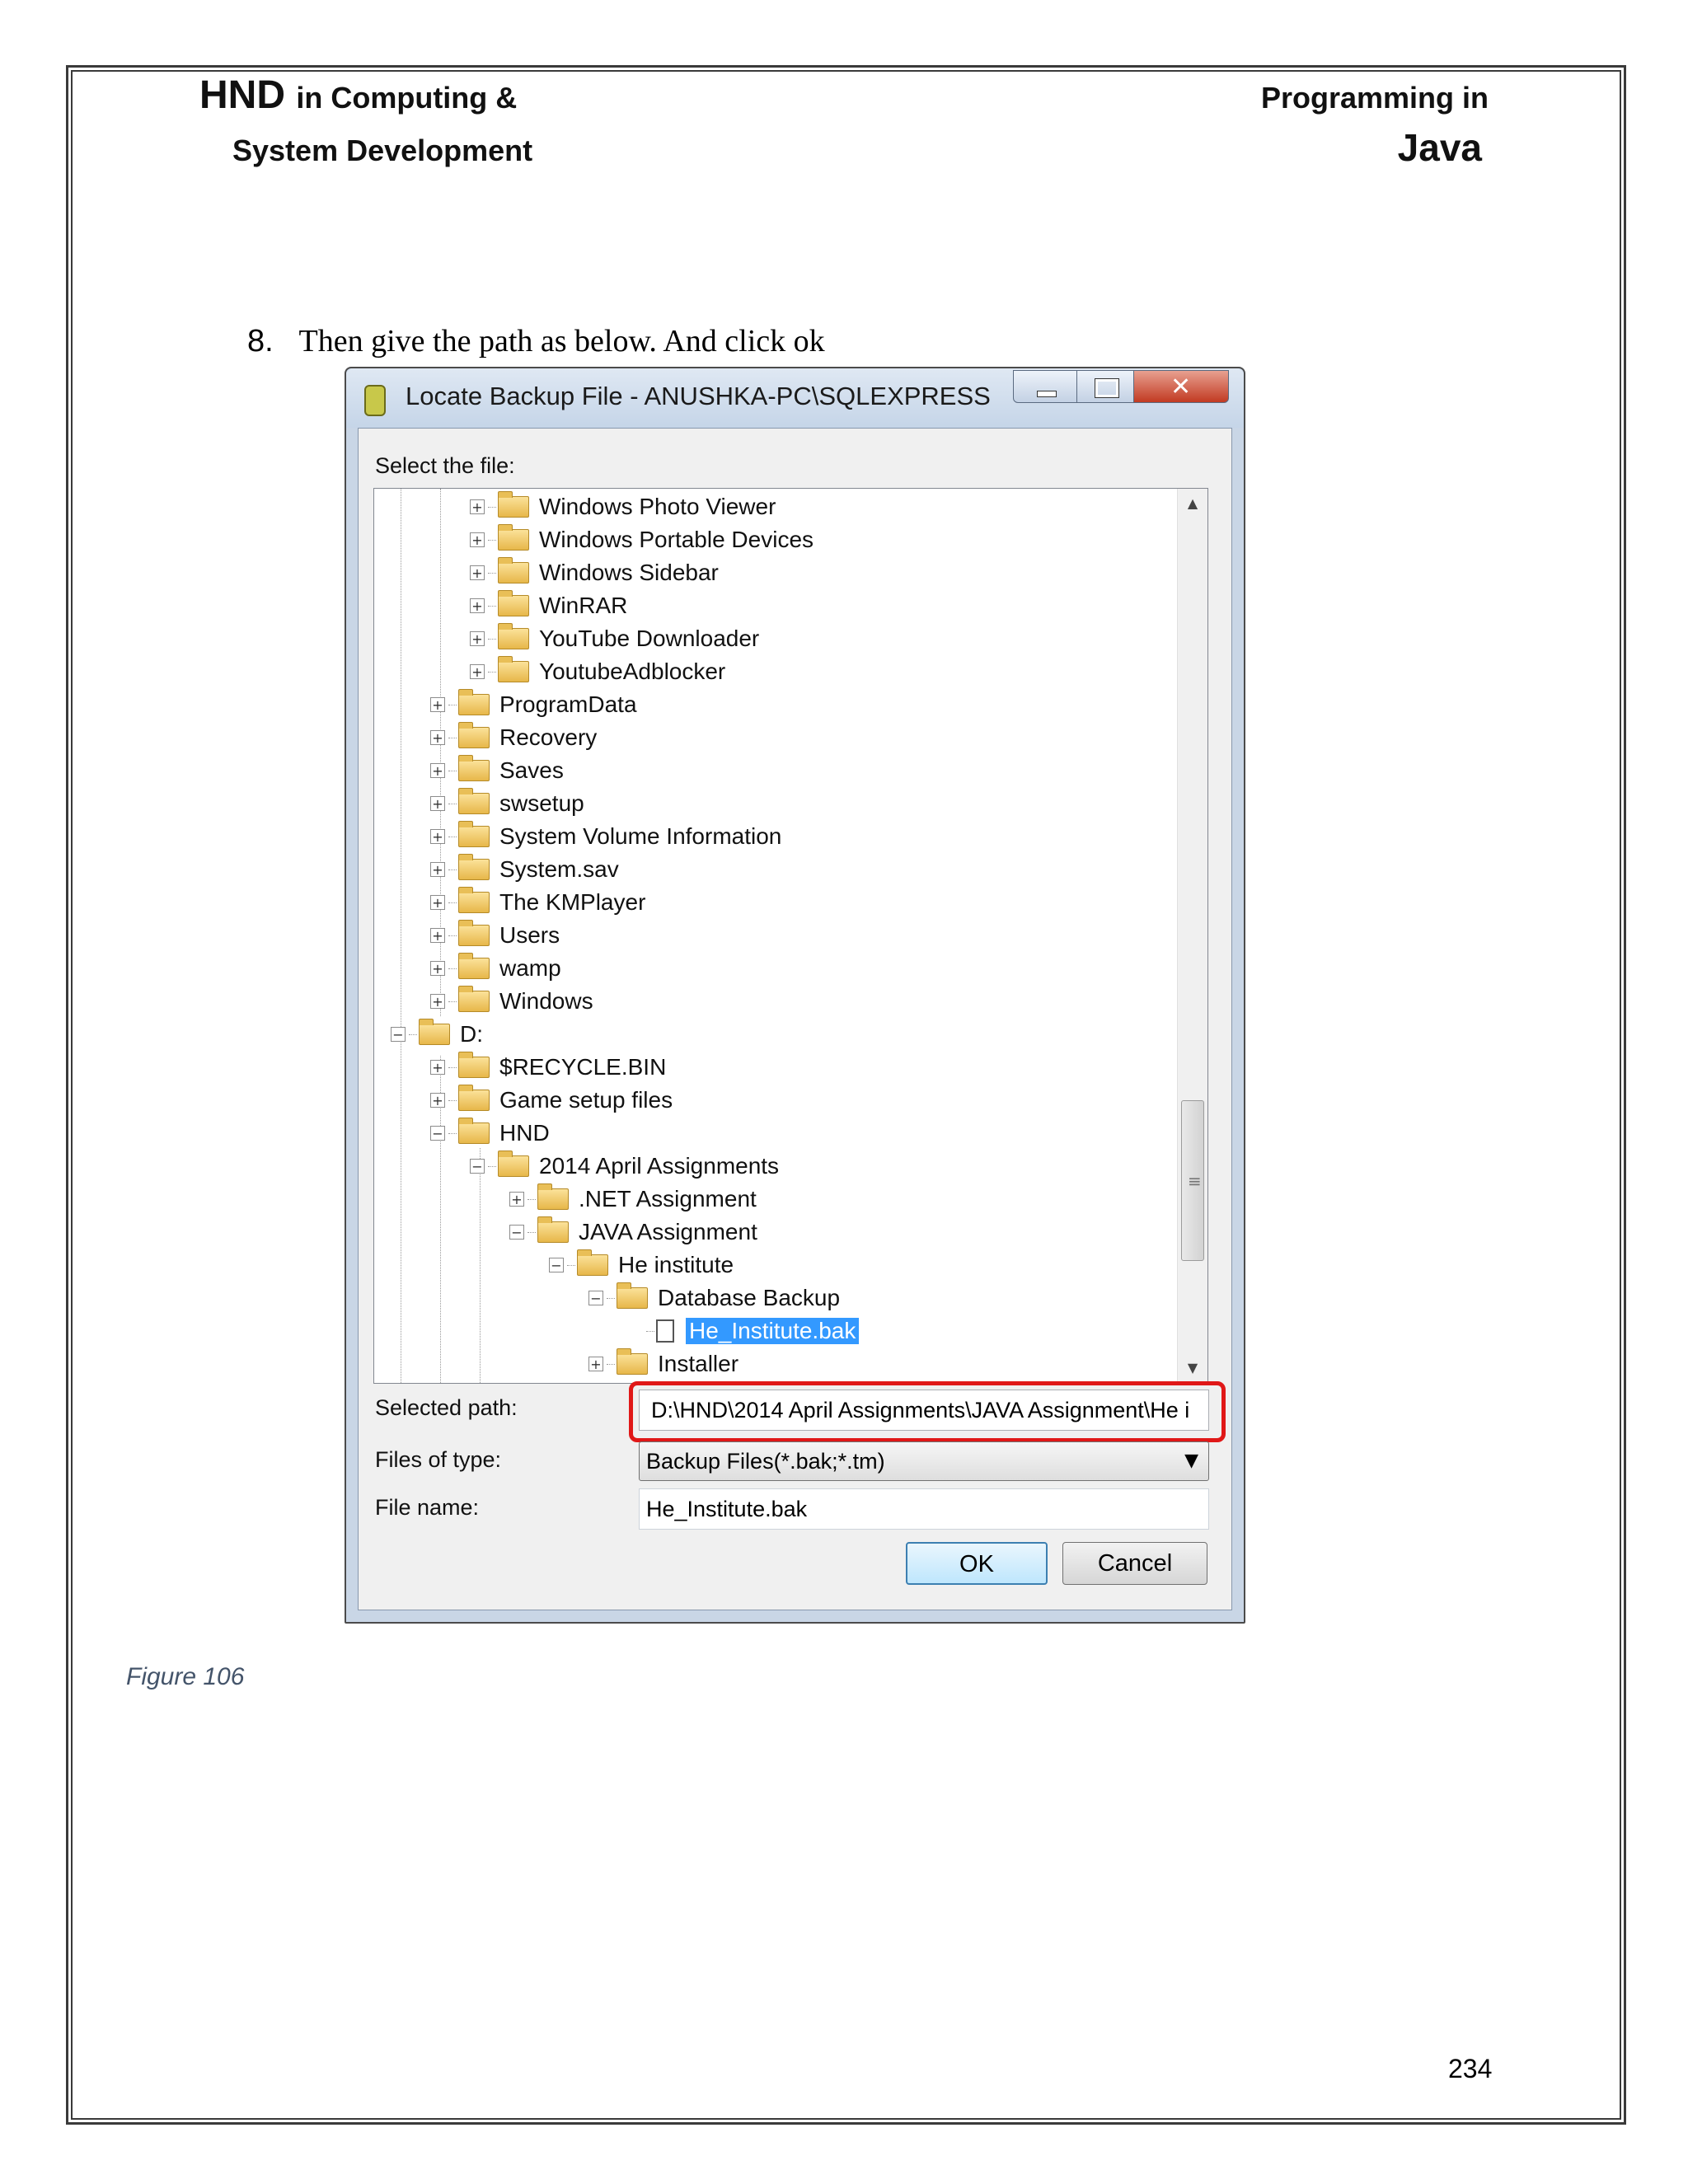 The height and width of the screenshot is (2184, 1688). What do you see at coordinates (511, 1001) in the screenshot?
I see `tree-item: + Windows` at bounding box center [511, 1001].